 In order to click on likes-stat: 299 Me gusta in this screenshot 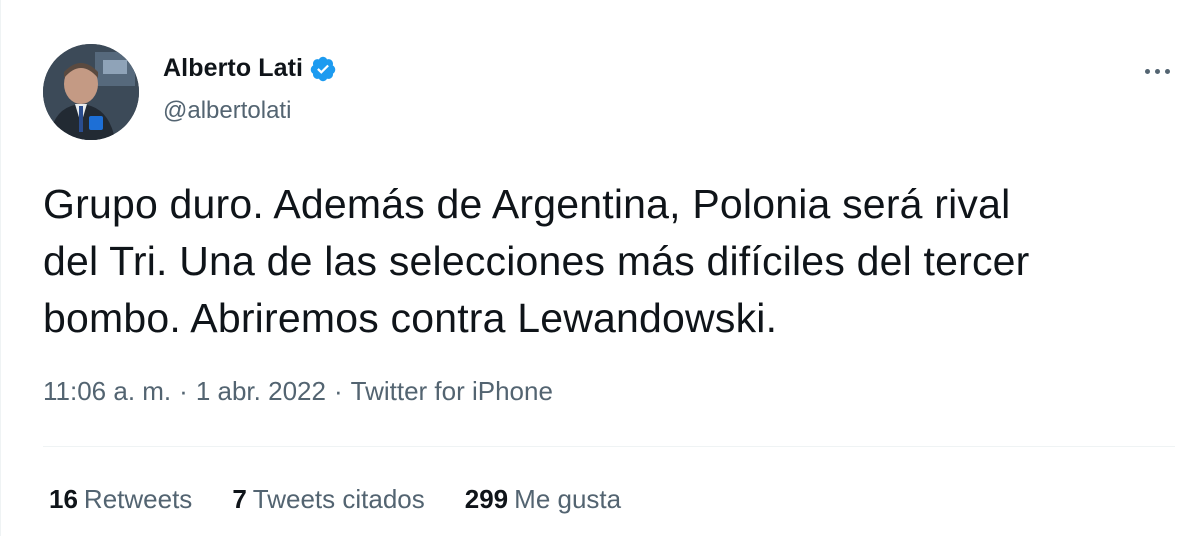, I will do `click(543, 499)`.